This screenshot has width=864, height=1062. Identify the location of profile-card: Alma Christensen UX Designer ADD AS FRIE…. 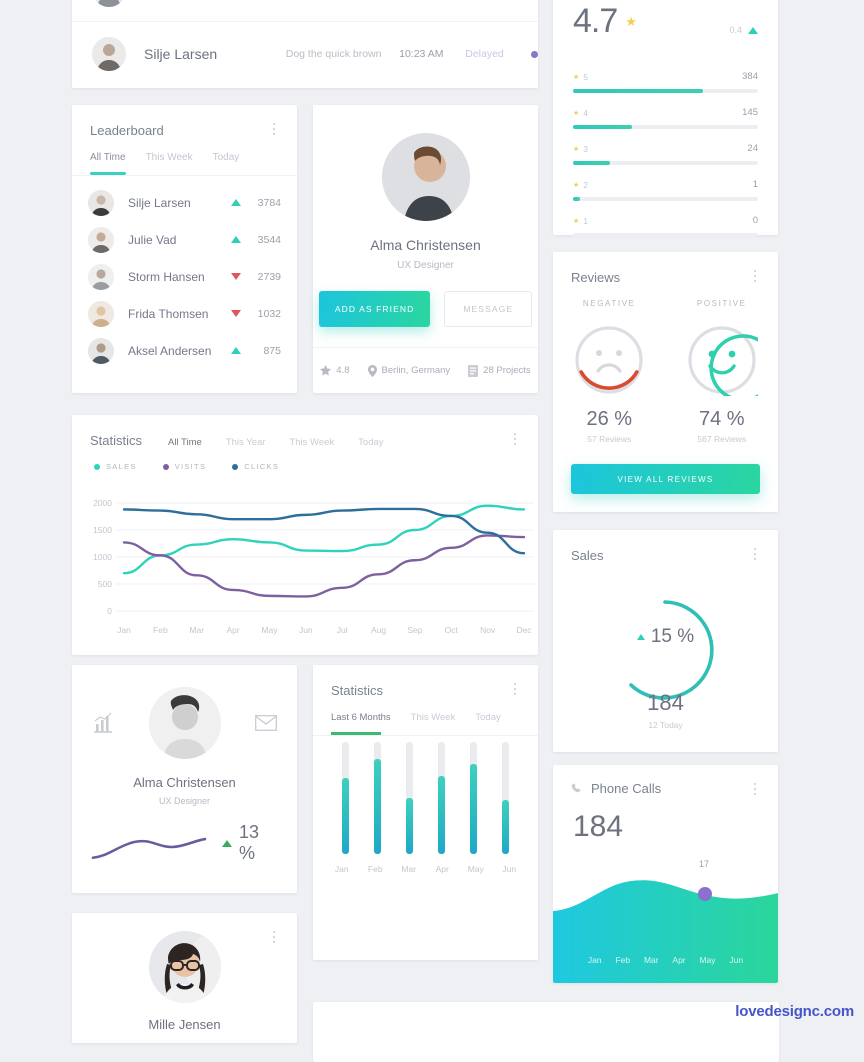
(425, 249).